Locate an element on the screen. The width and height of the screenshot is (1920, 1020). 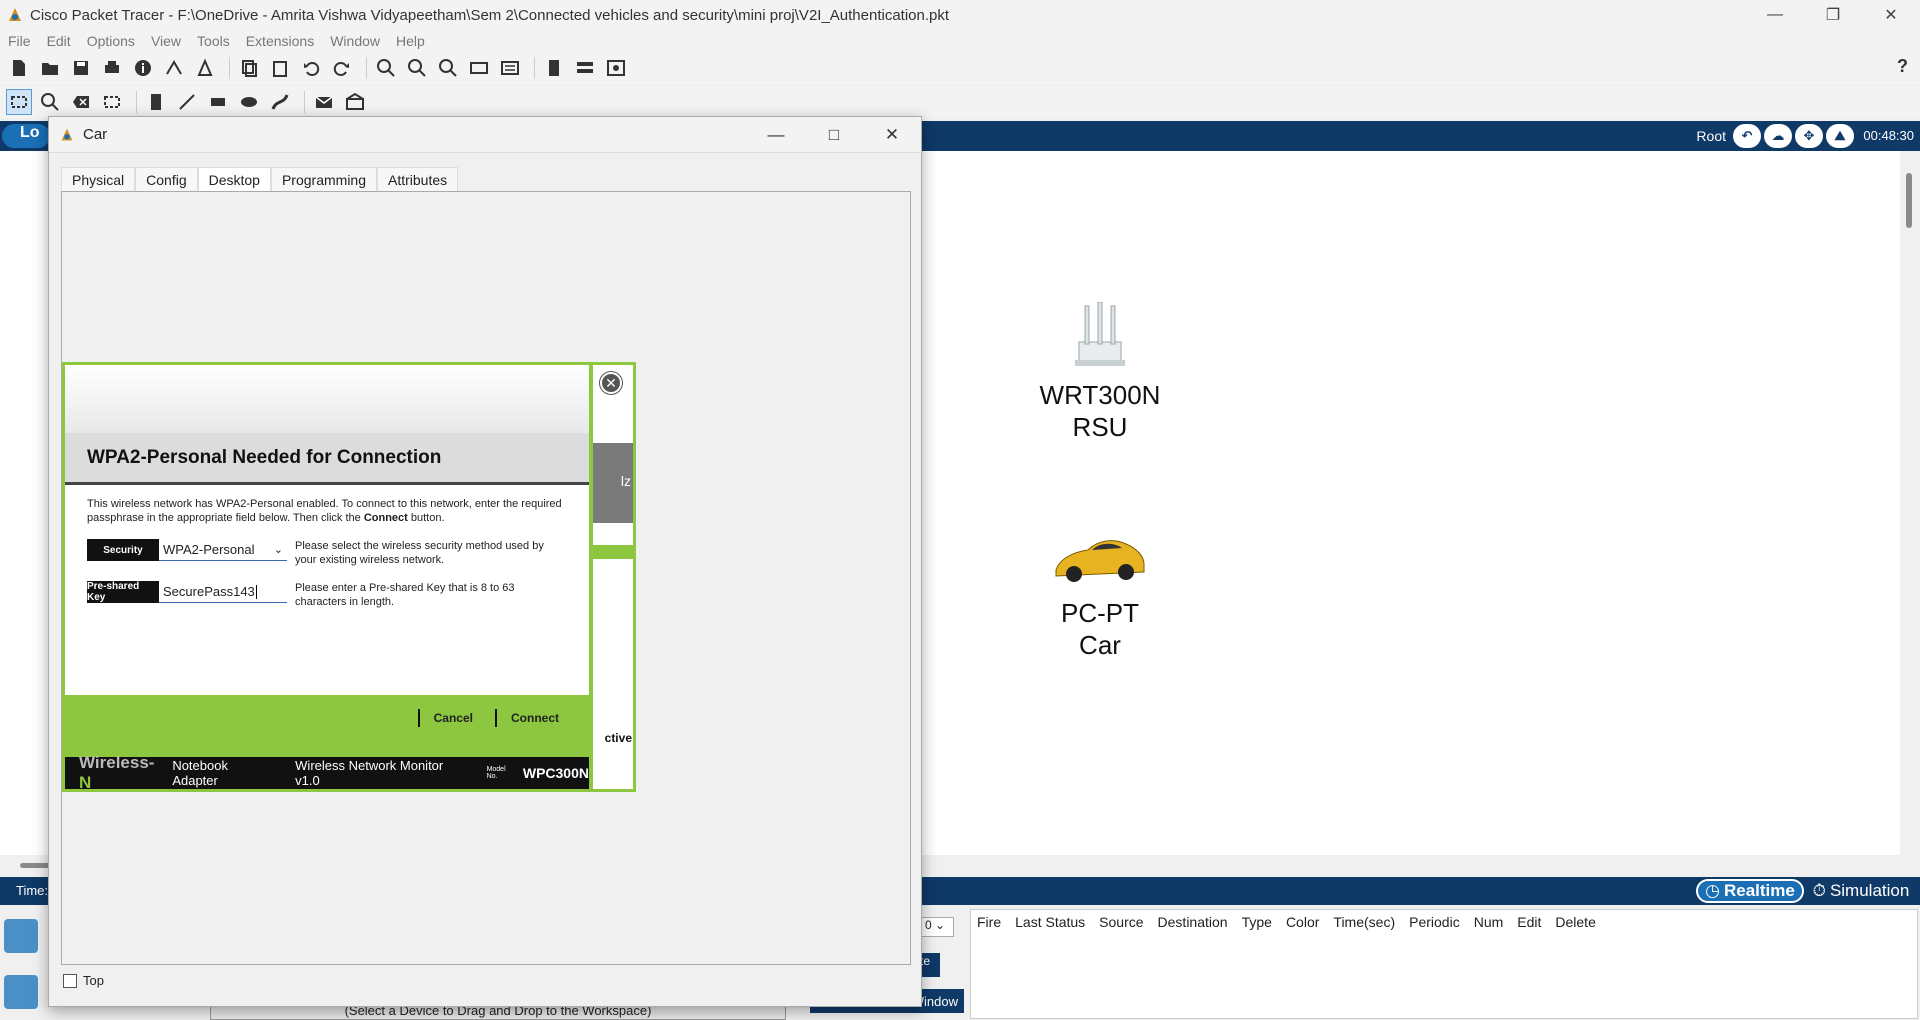
back-icon: ↶ is located at coordinates (1747, 136).